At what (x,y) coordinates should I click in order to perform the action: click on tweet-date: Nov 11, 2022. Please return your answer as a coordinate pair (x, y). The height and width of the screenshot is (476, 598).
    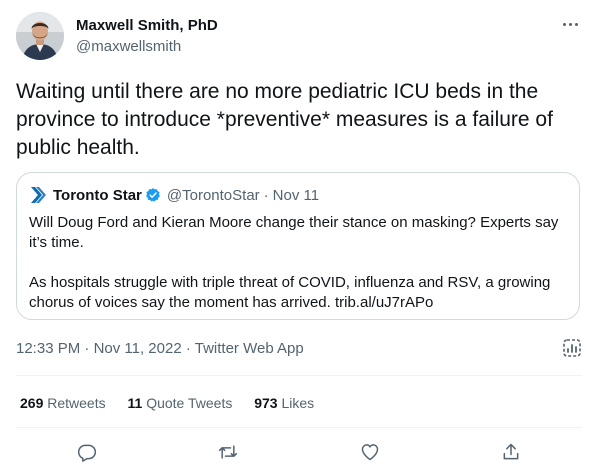
    Looking at the image, I should click on (137, 348).